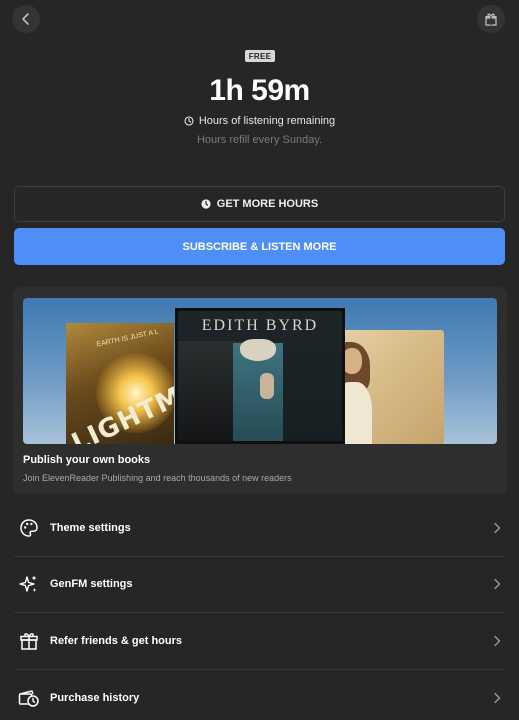 This screenshot has width=519, height=720. What do you see at coordinates (259, 90) in the screenshot?
I see `hours-remaining: 1h 59m` at bounding box center [259, 90].